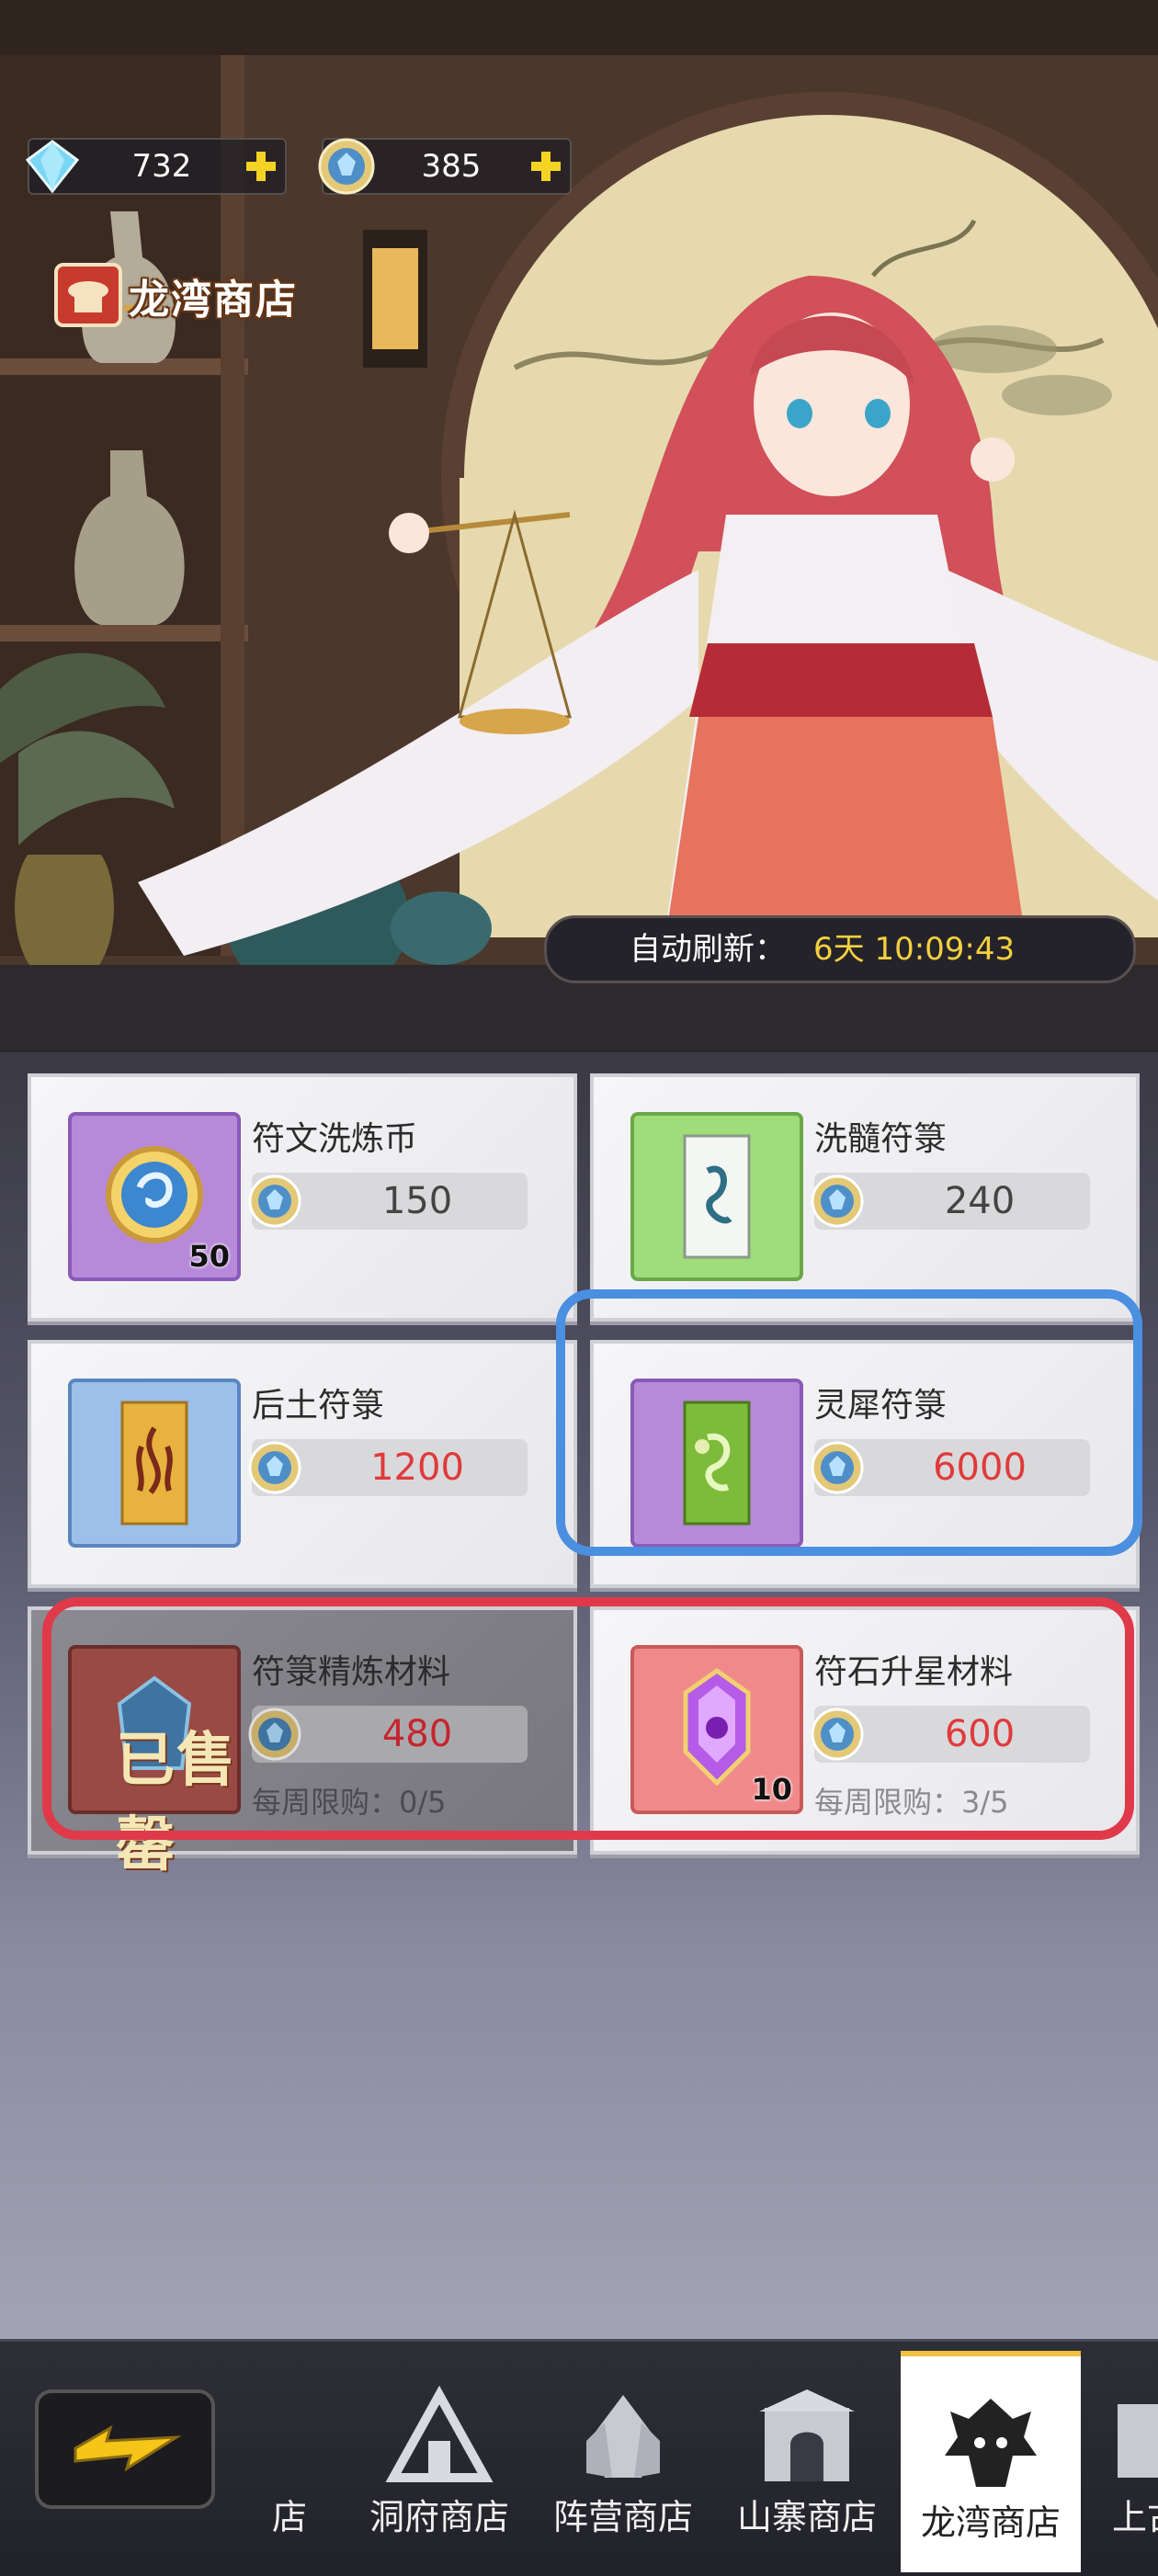 Image resolution: width=1158 pixels, height=2576 pixels. I want to click on back-button, so click(125, 2449).